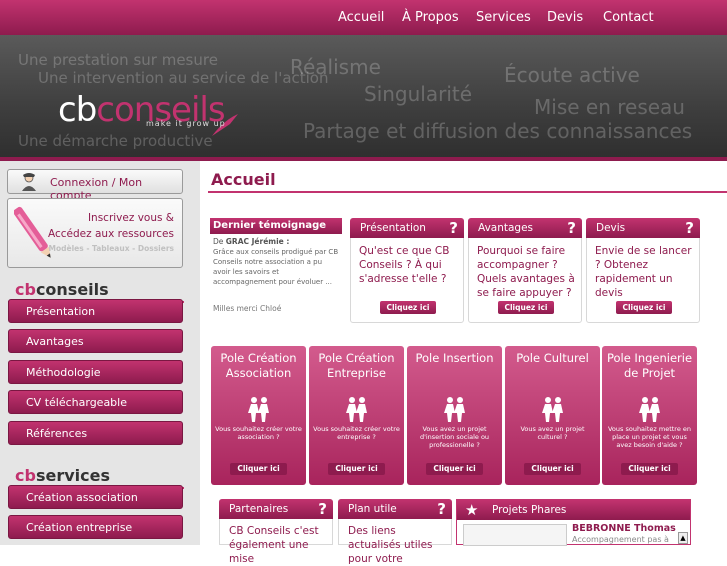 The image size is (727, 566). I want to click on project-name: BEBRONNE Thomas, so click(624, 528).